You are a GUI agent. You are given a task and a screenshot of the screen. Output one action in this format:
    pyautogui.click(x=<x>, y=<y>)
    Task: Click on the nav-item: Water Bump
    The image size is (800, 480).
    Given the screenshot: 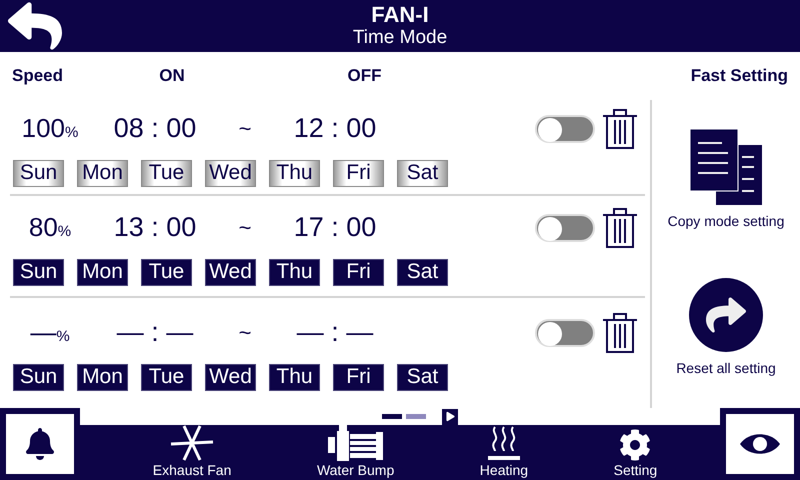 What is the action you would take?
    pyautogui.click(x=355, y=452)
    